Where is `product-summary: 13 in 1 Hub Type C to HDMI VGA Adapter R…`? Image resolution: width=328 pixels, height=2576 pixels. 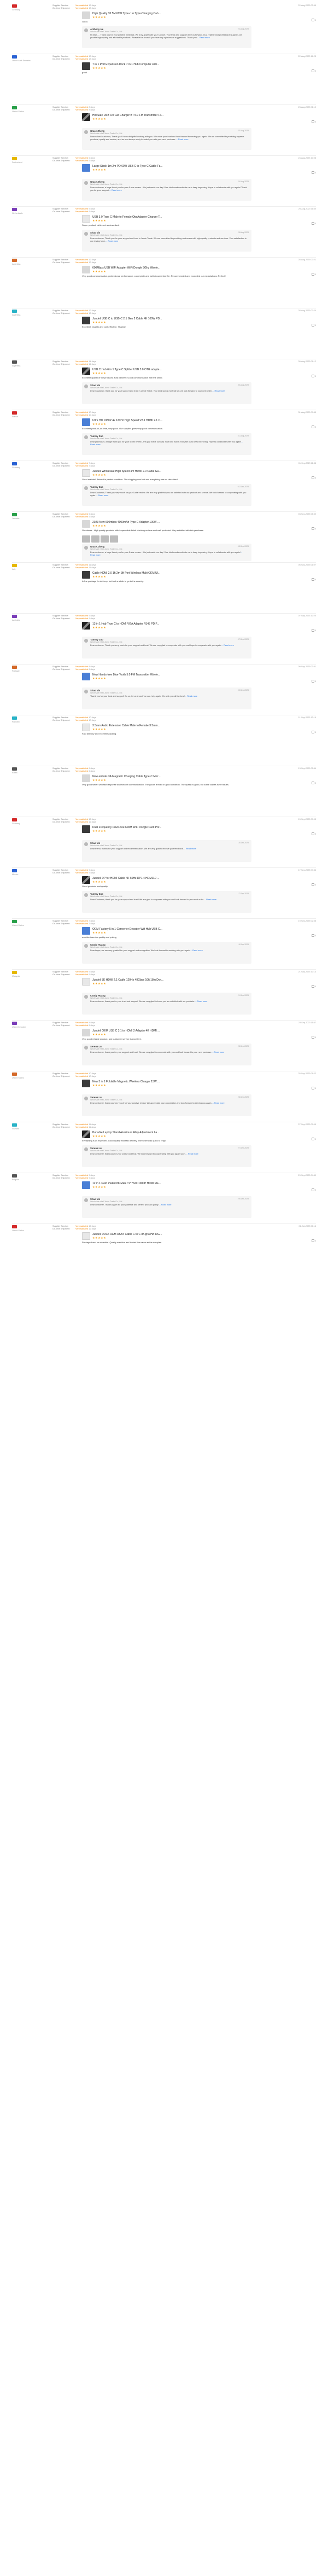
product-summary: 13 in 1 Hub Type C to HDMI VGA Adapter R… is located at coordinates (172, 626).